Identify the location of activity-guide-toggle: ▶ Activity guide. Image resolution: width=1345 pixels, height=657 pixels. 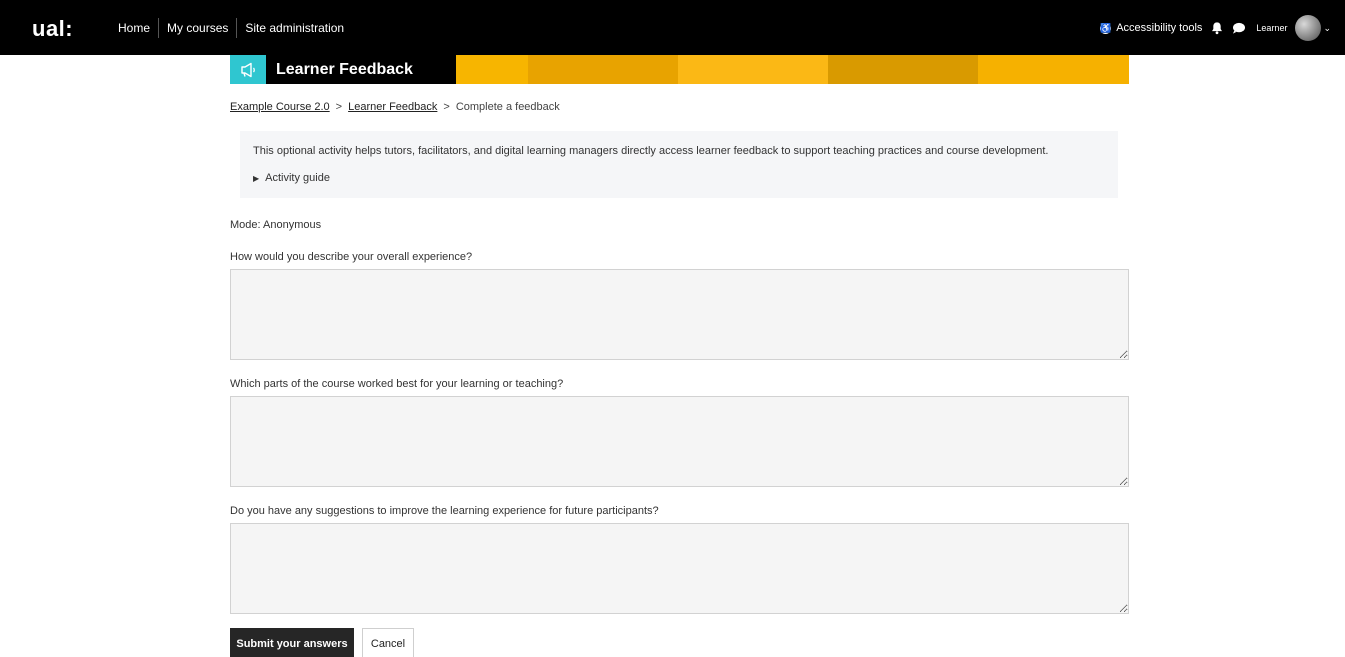
(679, 178).